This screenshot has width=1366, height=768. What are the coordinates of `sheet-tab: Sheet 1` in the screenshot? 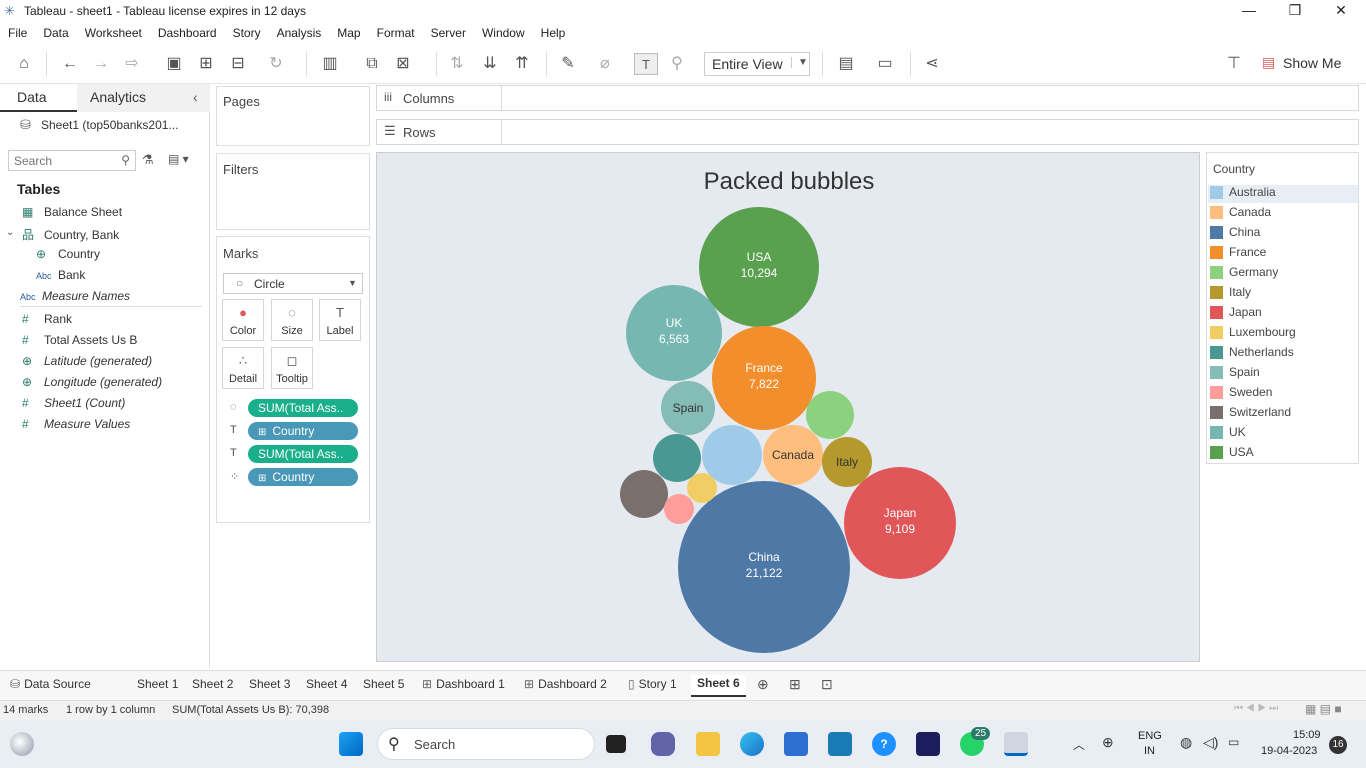 It's located at (157, 684).